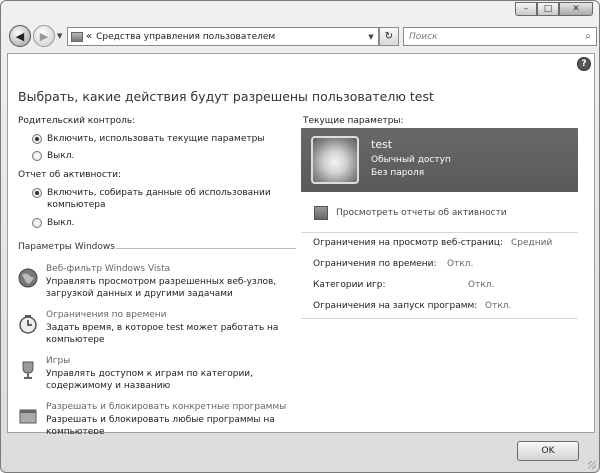 The width and height of the screenshot is (600, 473). What do you see at coordinates (526, 9) in the screenshot?
I see `minimize-button: –` at bounding box center [526, 9].